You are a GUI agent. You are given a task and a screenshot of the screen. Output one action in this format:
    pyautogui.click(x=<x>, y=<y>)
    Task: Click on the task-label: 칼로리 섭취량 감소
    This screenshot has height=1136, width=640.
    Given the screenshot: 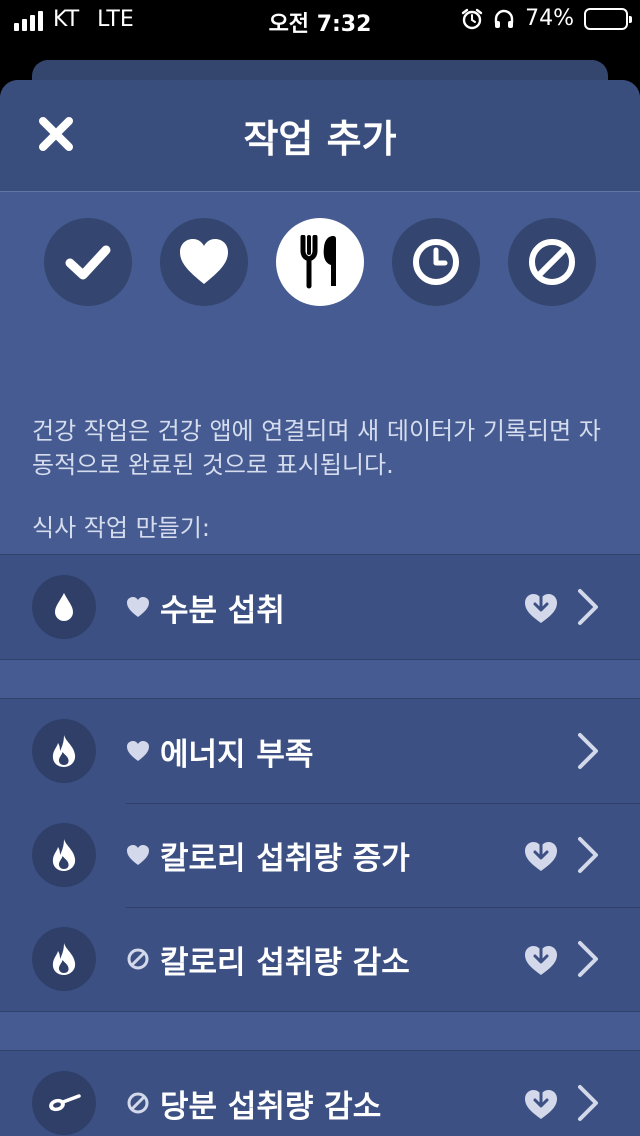 What is the action you would take?
    pyautogui.click(x=285, y=963)
    